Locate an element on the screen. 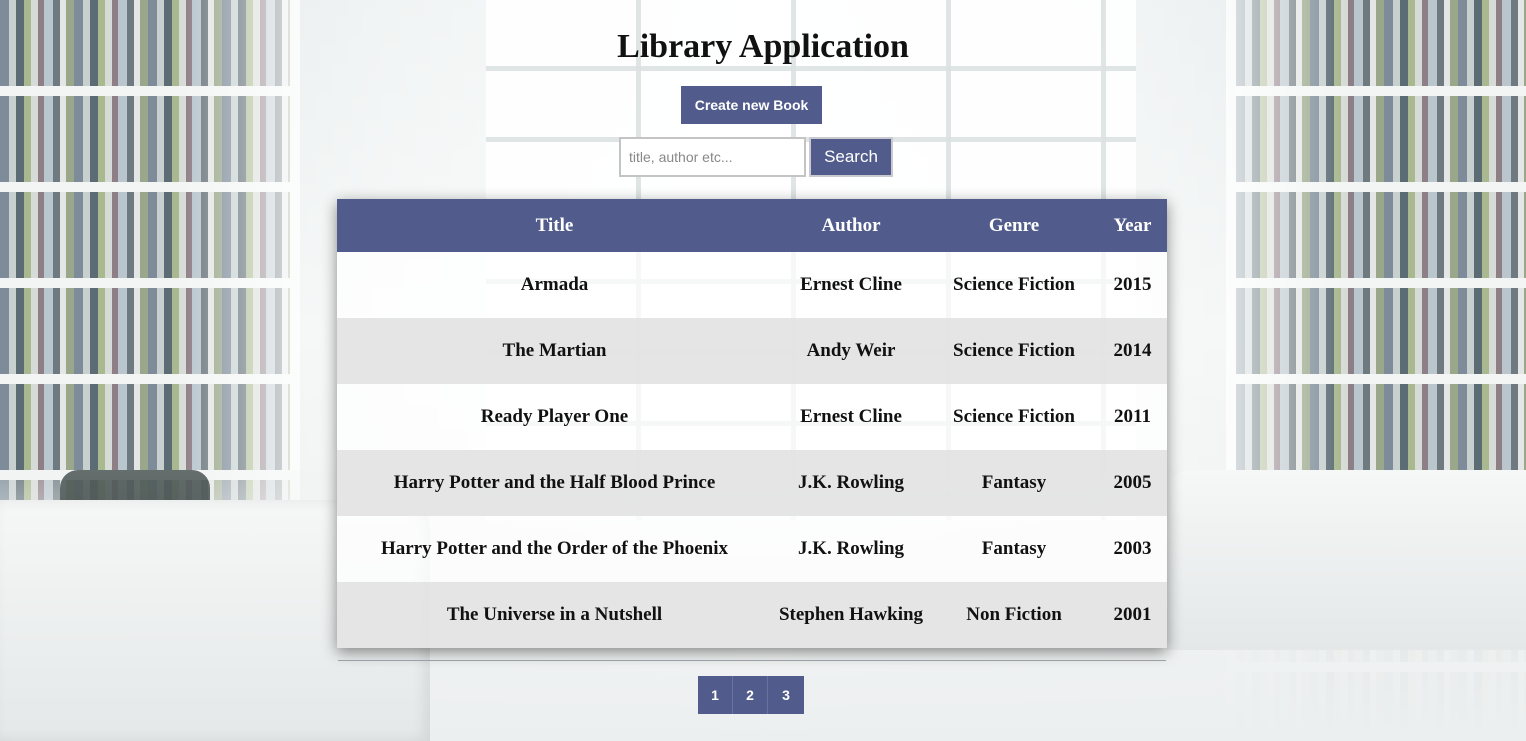 This screenshot has width=1526, height=741. create-new-book-button: Create new Book is located at coordinates (751, 105).